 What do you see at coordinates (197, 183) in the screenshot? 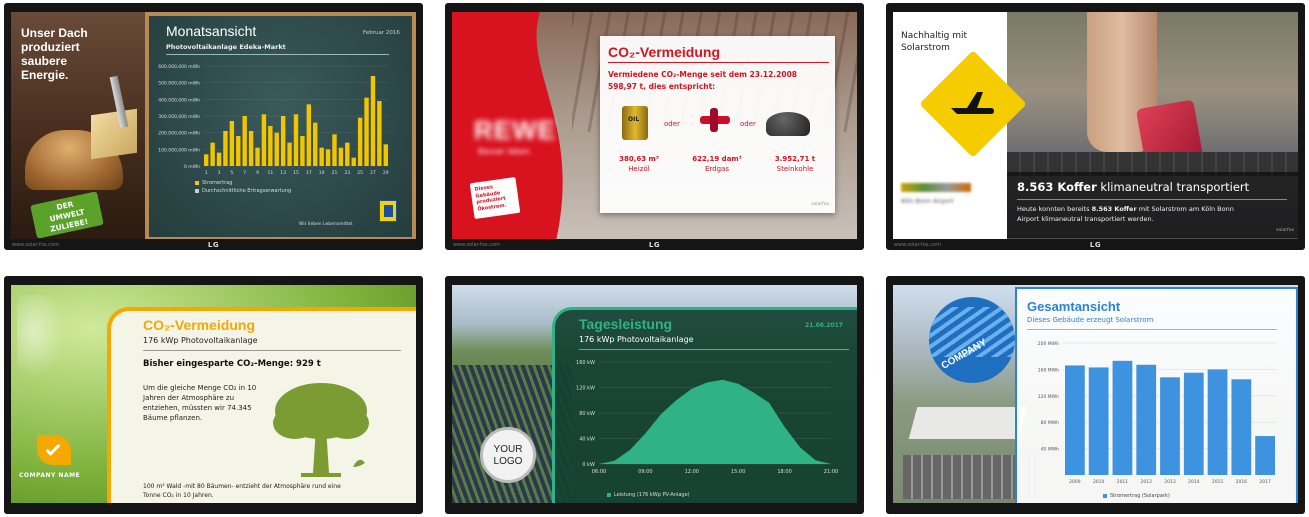
I see `legend-swatch-yield` at bounding box center [197, 183].